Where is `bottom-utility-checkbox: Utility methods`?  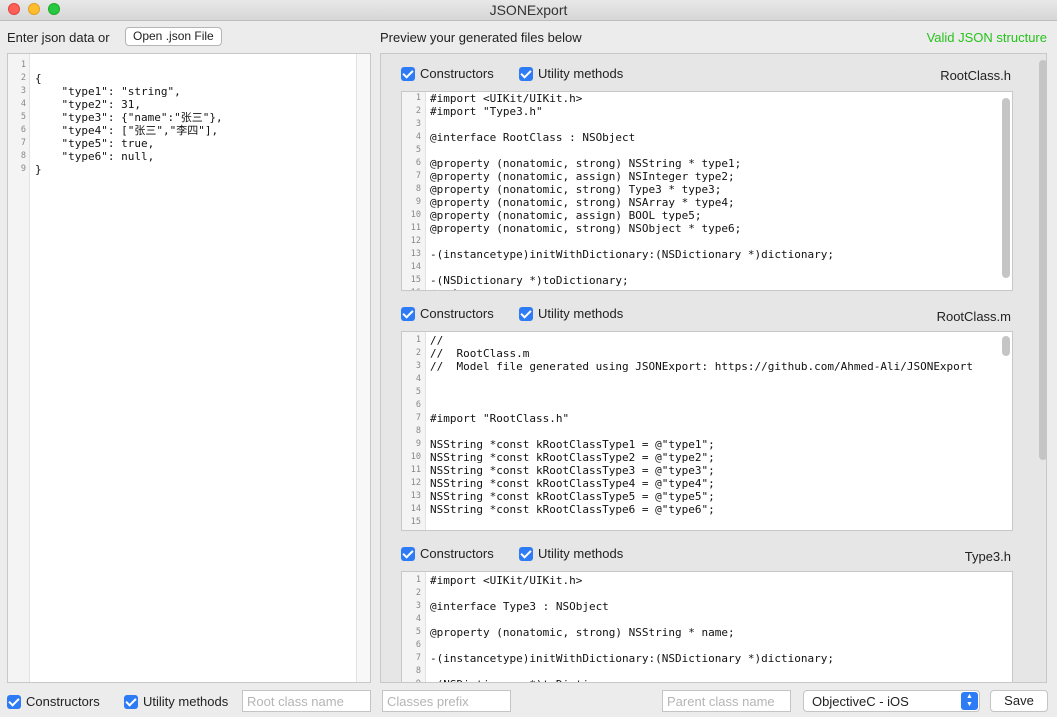
bottom-utility-checkbox: Utility methods is located at coordinates (176, 701).